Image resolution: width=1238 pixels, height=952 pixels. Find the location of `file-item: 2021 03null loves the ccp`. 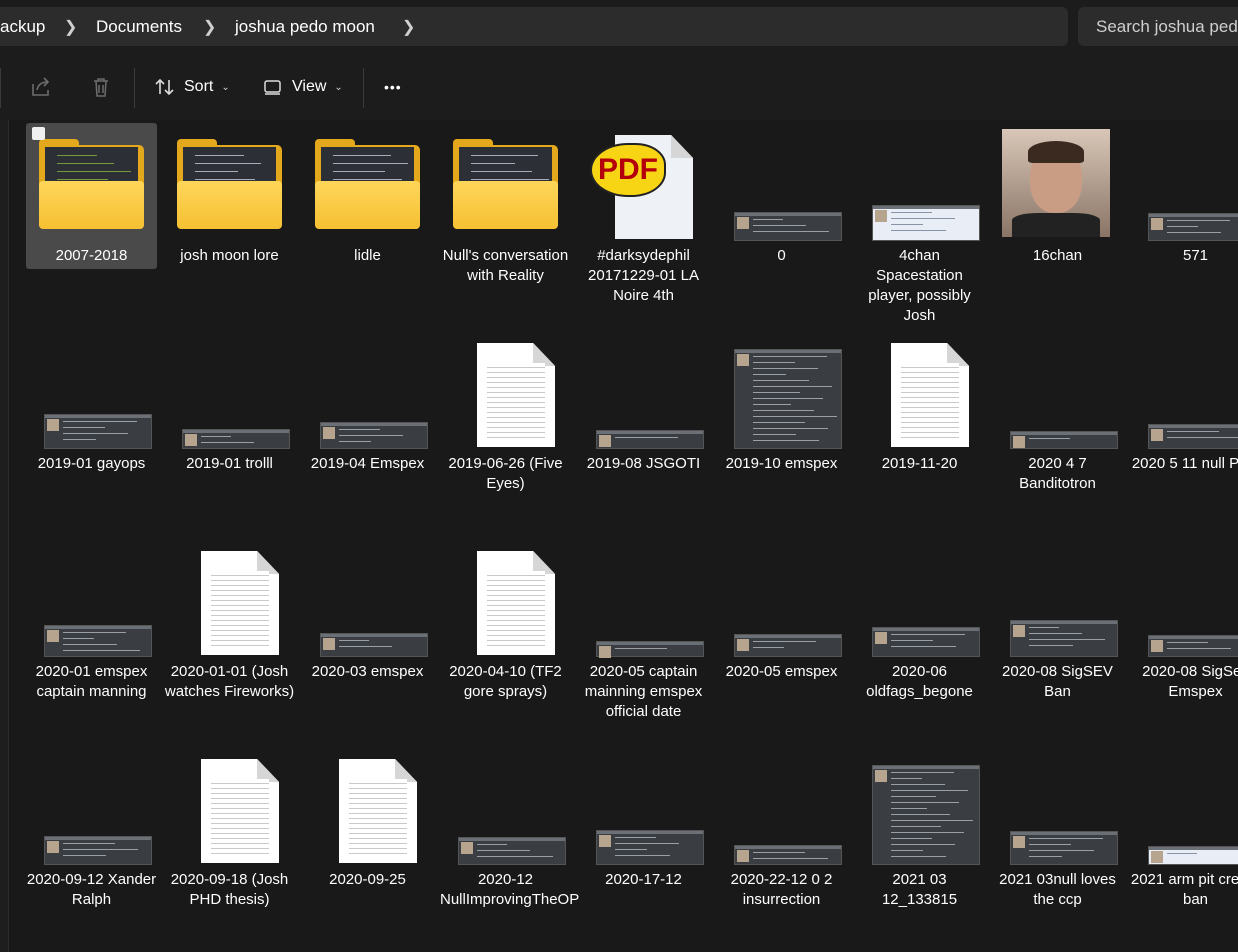

file-item: 2021 03null loves the ccp is located at coordinates (1057, 847).